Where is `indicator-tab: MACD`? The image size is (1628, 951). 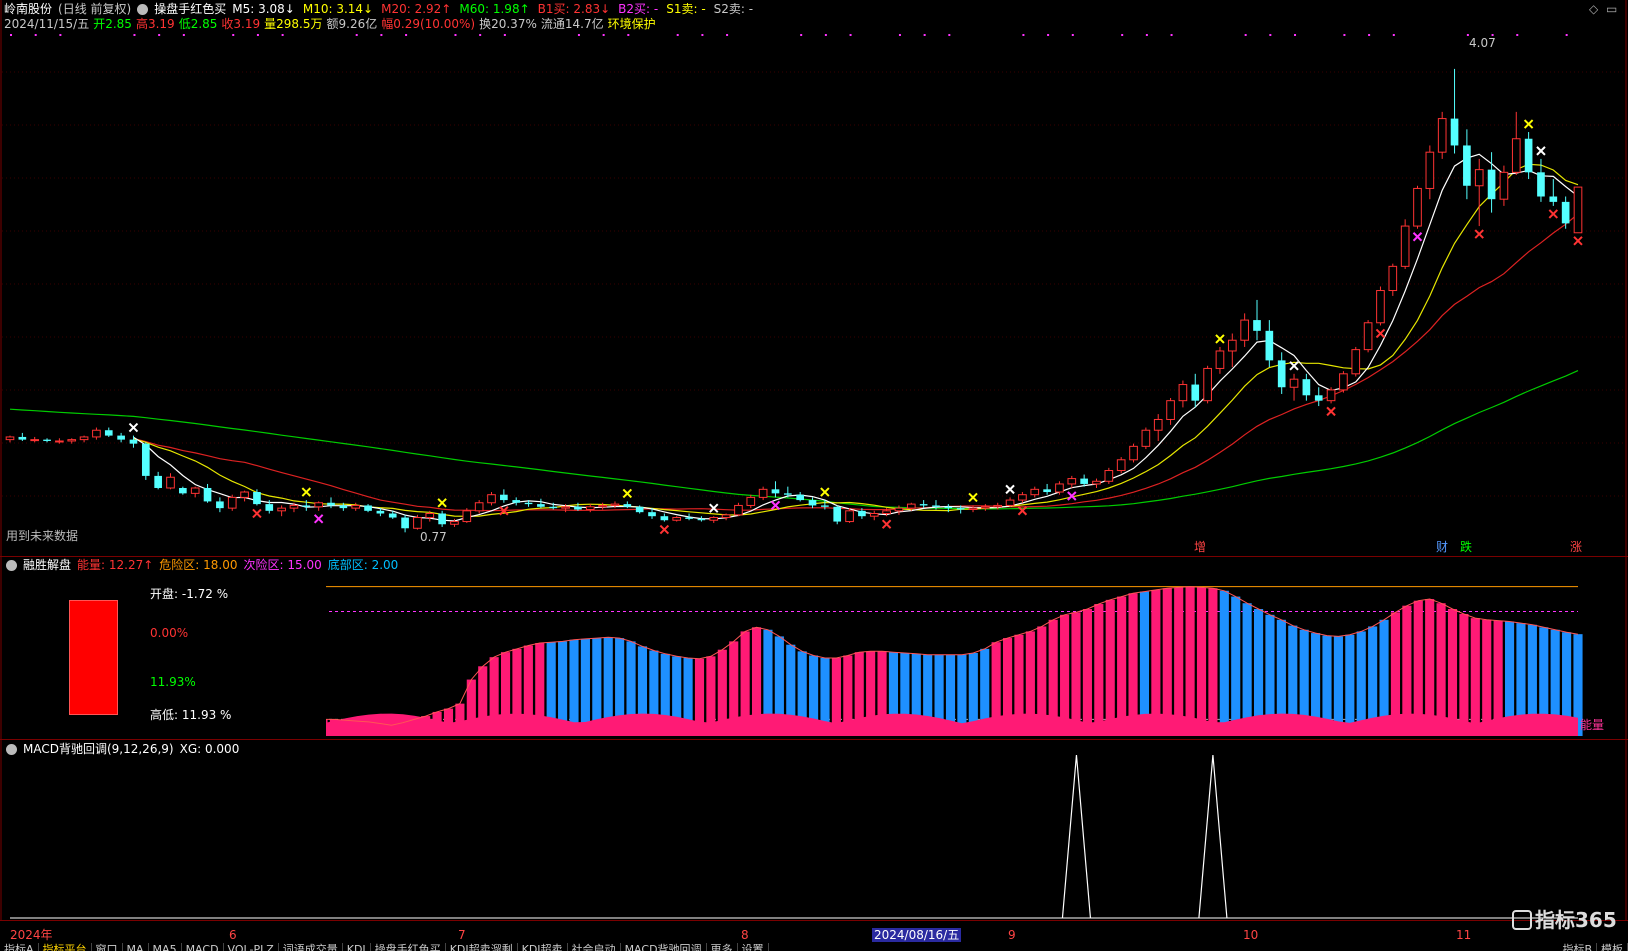
indicator-tab: MACD is located at coordinates (203, 947).